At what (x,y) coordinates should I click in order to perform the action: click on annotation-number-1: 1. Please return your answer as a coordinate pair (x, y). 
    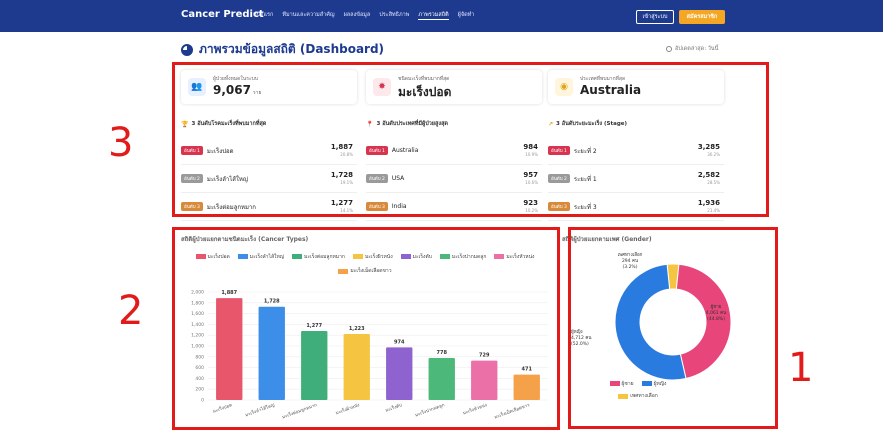
    Looking at the image, I should click on (801, 368).